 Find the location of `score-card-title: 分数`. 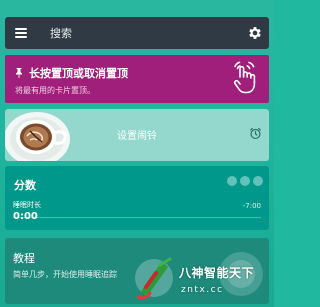

score-card-title: 分数 is located at coordinates (25, 185).